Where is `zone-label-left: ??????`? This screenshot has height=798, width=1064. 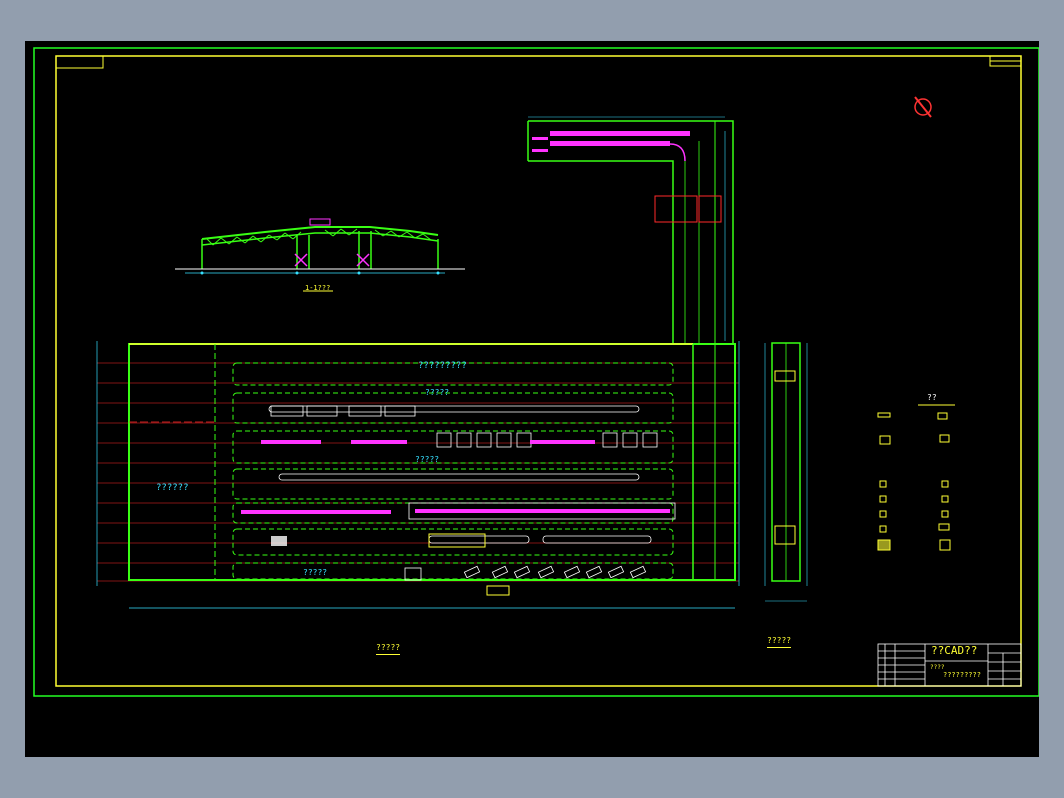 zone-label-left: ?????? is located at coordinates (172, 488).